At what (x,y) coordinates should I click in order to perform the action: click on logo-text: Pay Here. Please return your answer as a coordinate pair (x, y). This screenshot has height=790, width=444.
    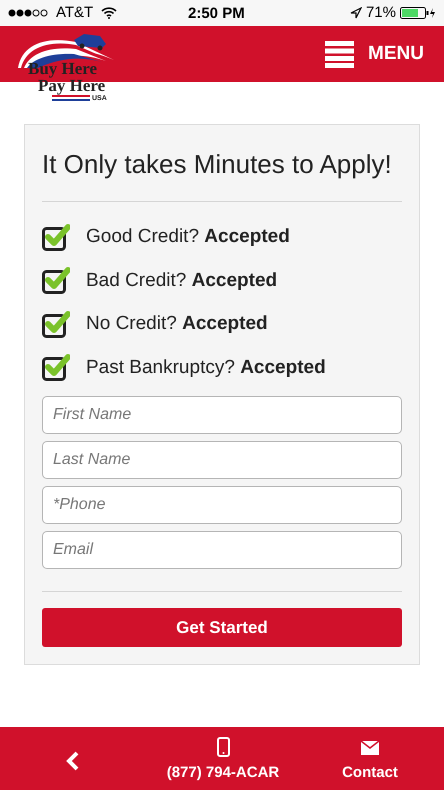
    Looking at the image, I should click on (72, 85).